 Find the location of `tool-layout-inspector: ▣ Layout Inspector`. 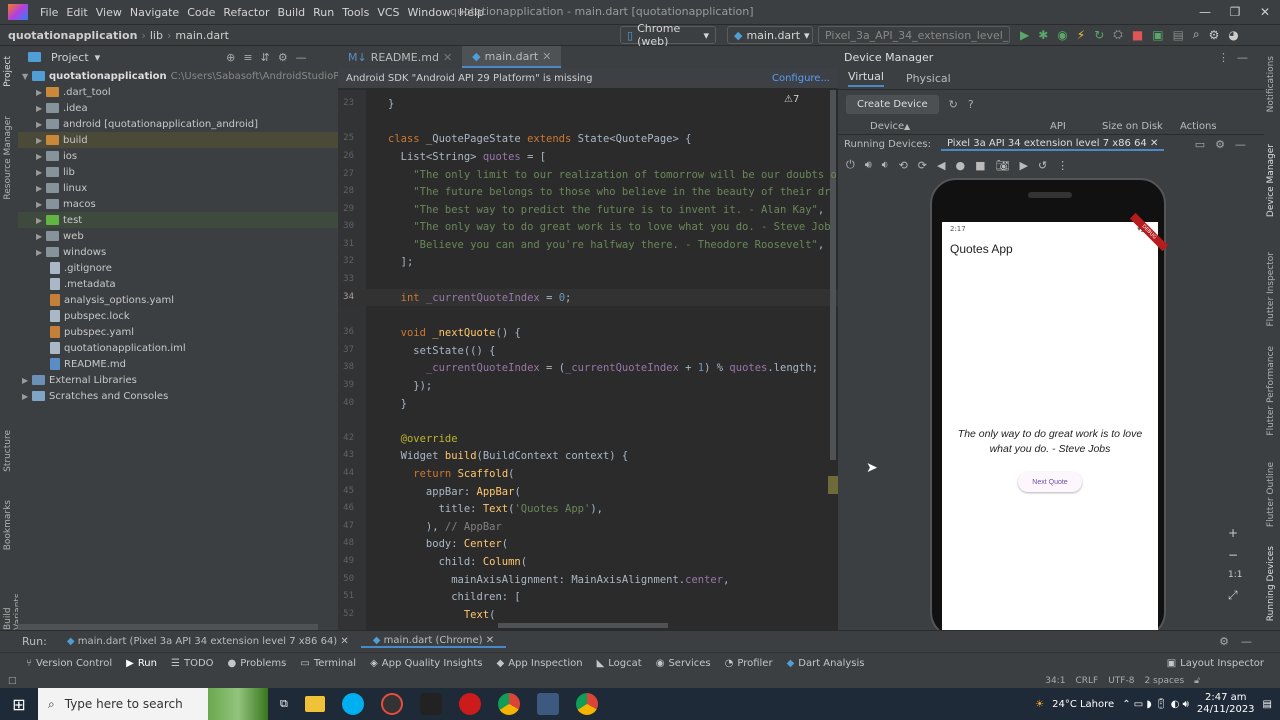

tool-layout-inspector: ▣ Layout Inspector is located at coordinates (1215, 663).